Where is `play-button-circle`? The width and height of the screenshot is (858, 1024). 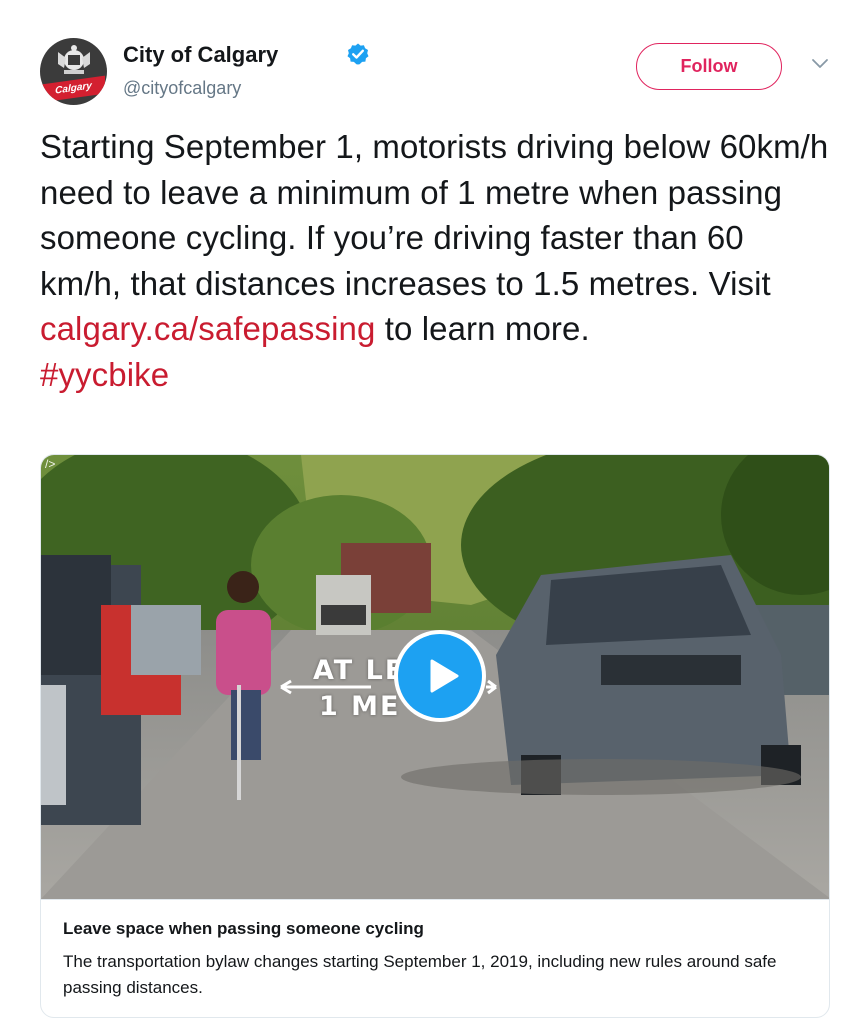
play-button-circle is located at coordinates (440, 676).